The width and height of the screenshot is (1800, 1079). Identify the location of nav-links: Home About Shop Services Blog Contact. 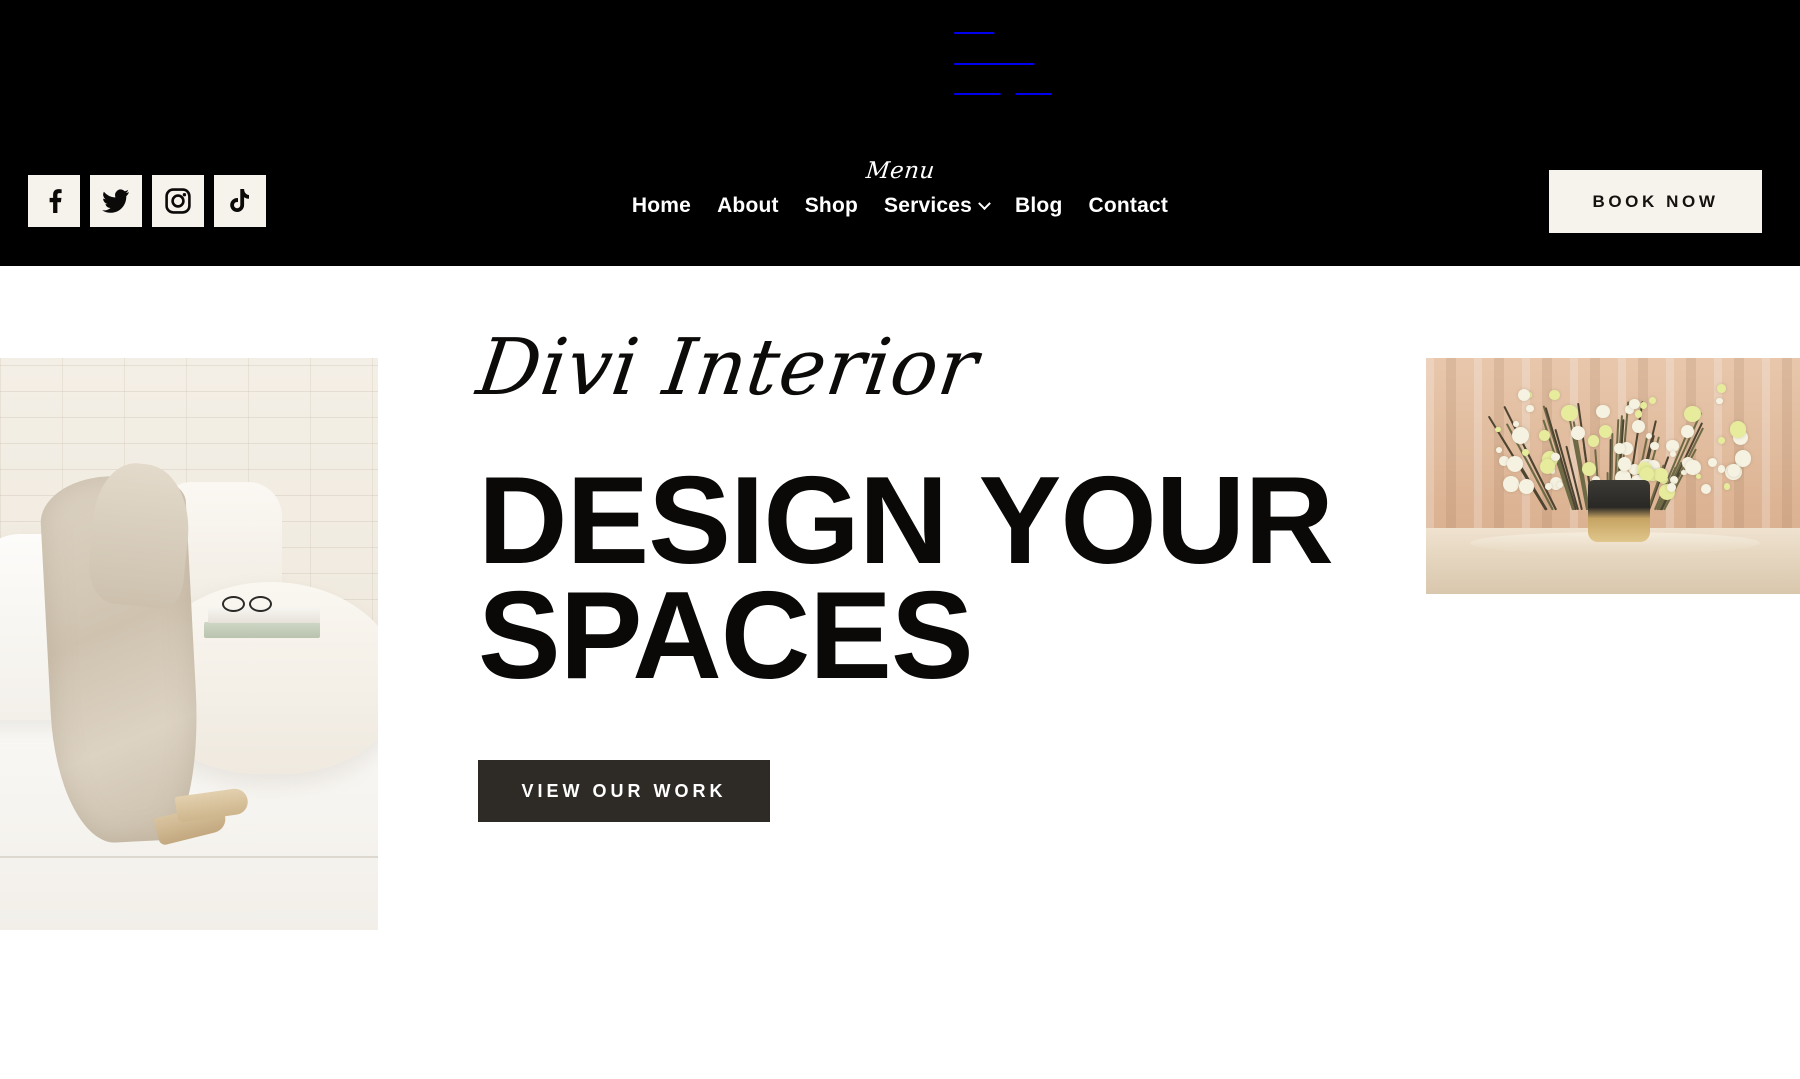
(900, 206).